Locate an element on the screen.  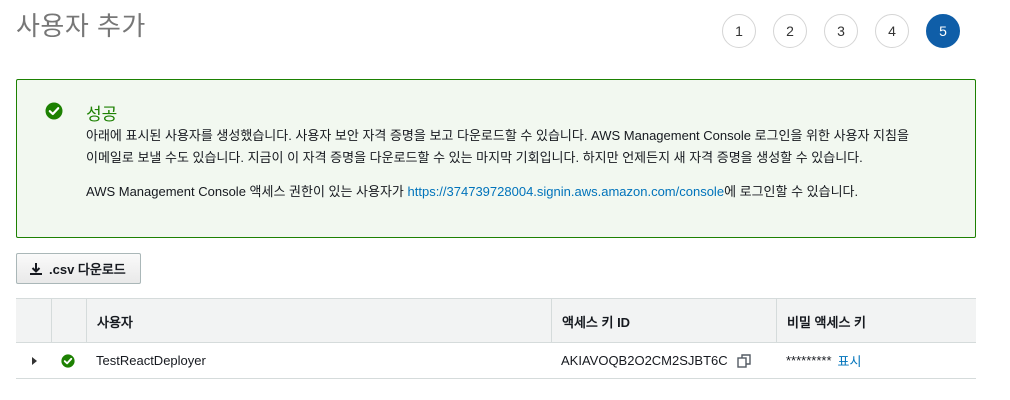
header-access-key-id: 액세스 키 ID is located at coordinates (663, 320).